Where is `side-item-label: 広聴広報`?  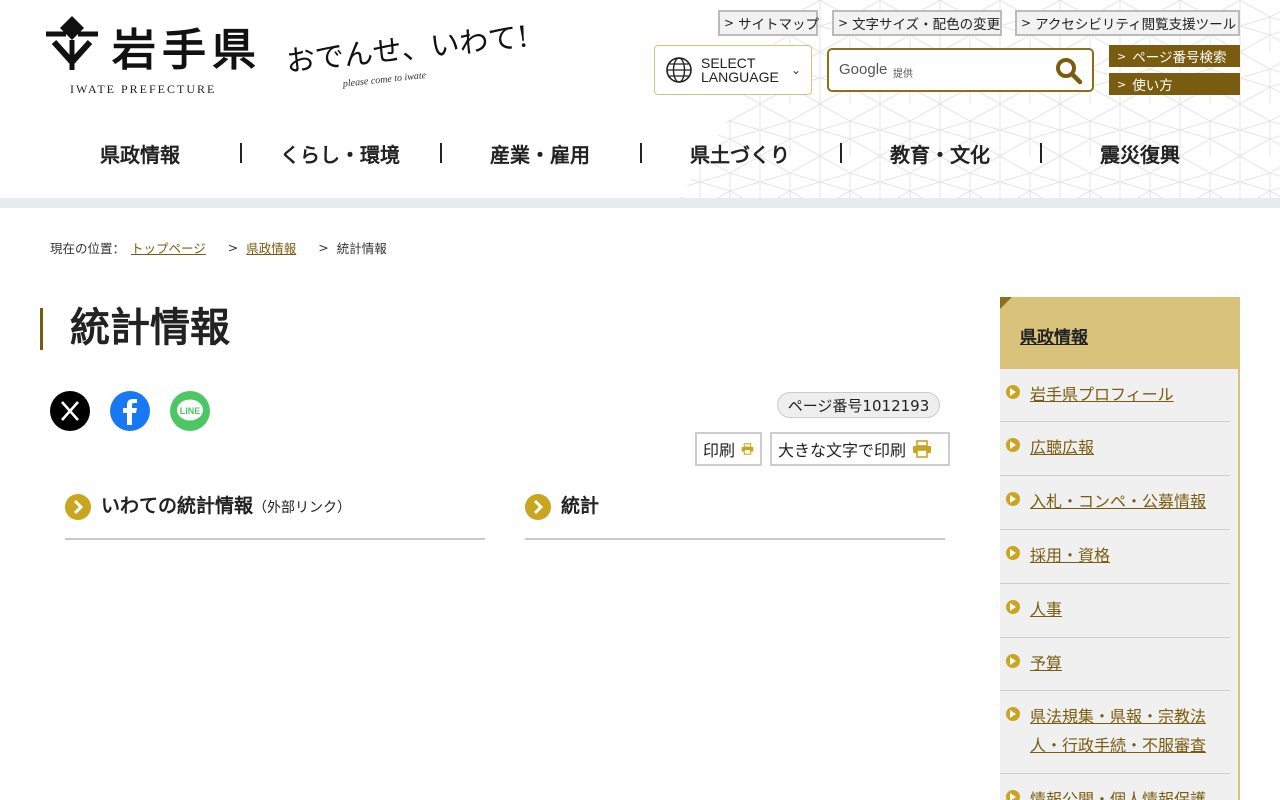 side-item-label: 広聴広報 is located at coordinates (1062, 447).